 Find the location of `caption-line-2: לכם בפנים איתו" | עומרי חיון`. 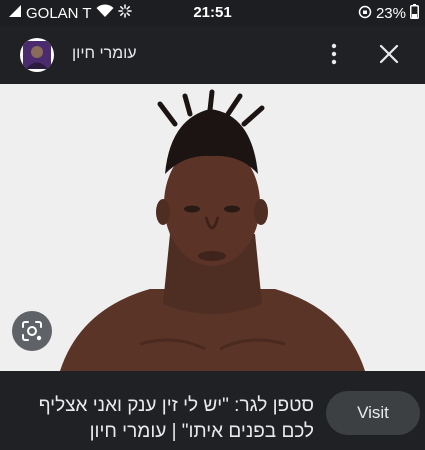

caption-line-2: לכם בפנים איתו" | עומרי חיון is located at coordinates (201, 431).